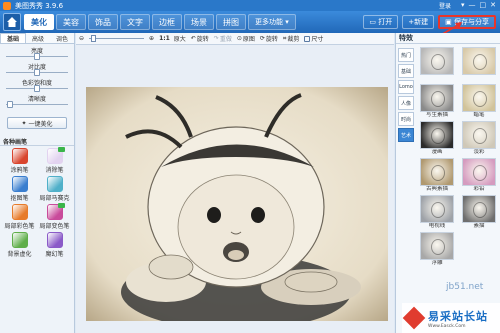 Image resolution: width=500 pixels, height=333 pixels. What do you see at coordinates (406, 135) in the screenshot?
I see `category-art: 艺术` at bounding box center [406, 135].